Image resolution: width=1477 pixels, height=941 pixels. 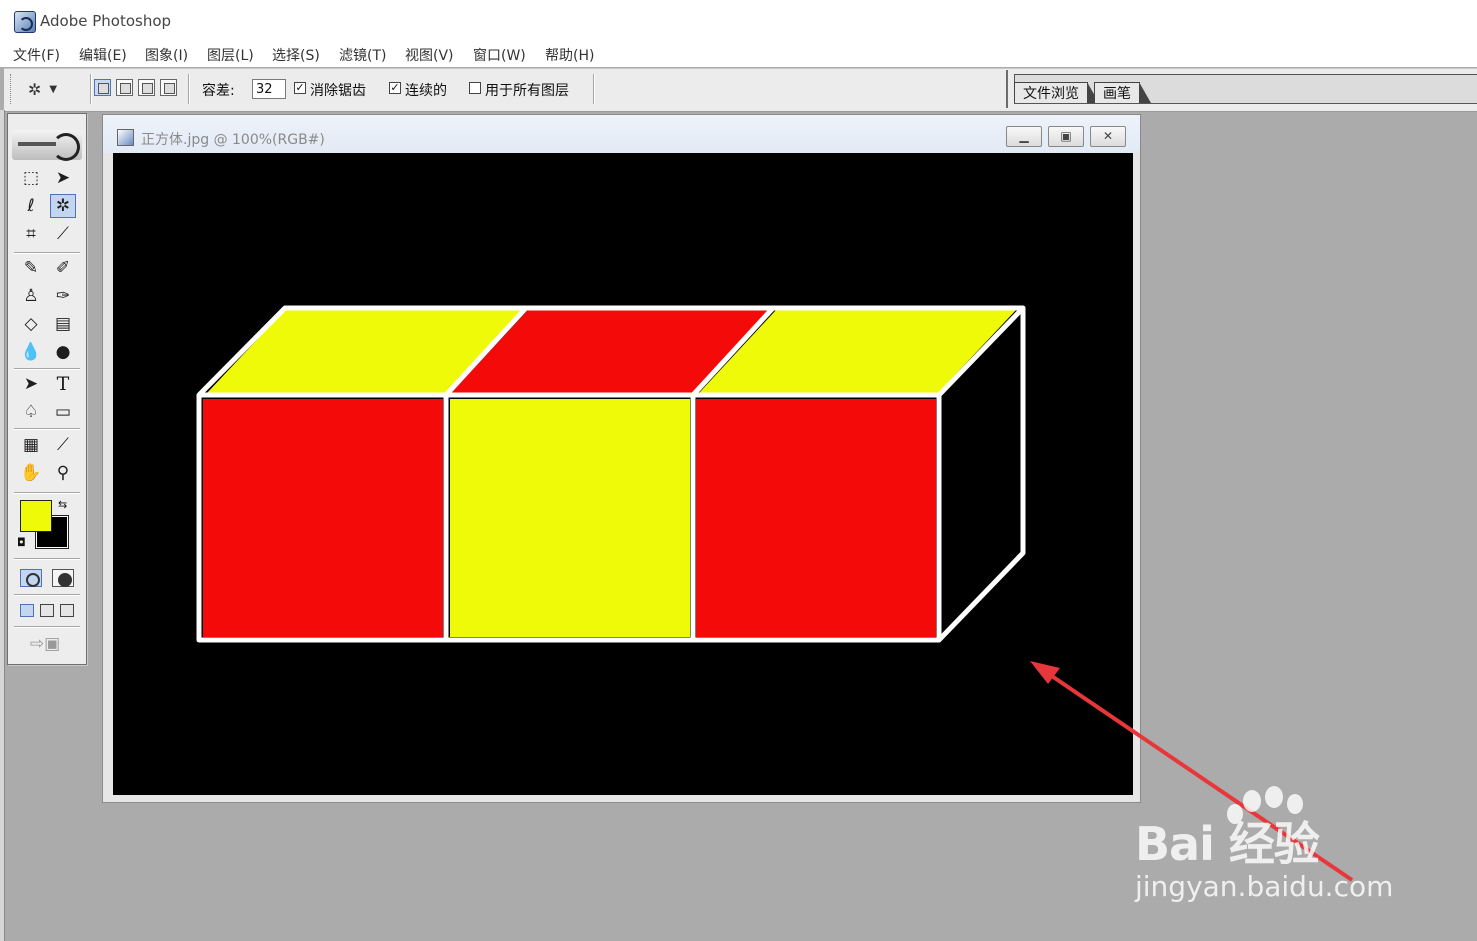 What do you see at coordinates (429, 55) in the screenshot?
I see `menu-view: 视图(V)` at bounding box center [429, 55].